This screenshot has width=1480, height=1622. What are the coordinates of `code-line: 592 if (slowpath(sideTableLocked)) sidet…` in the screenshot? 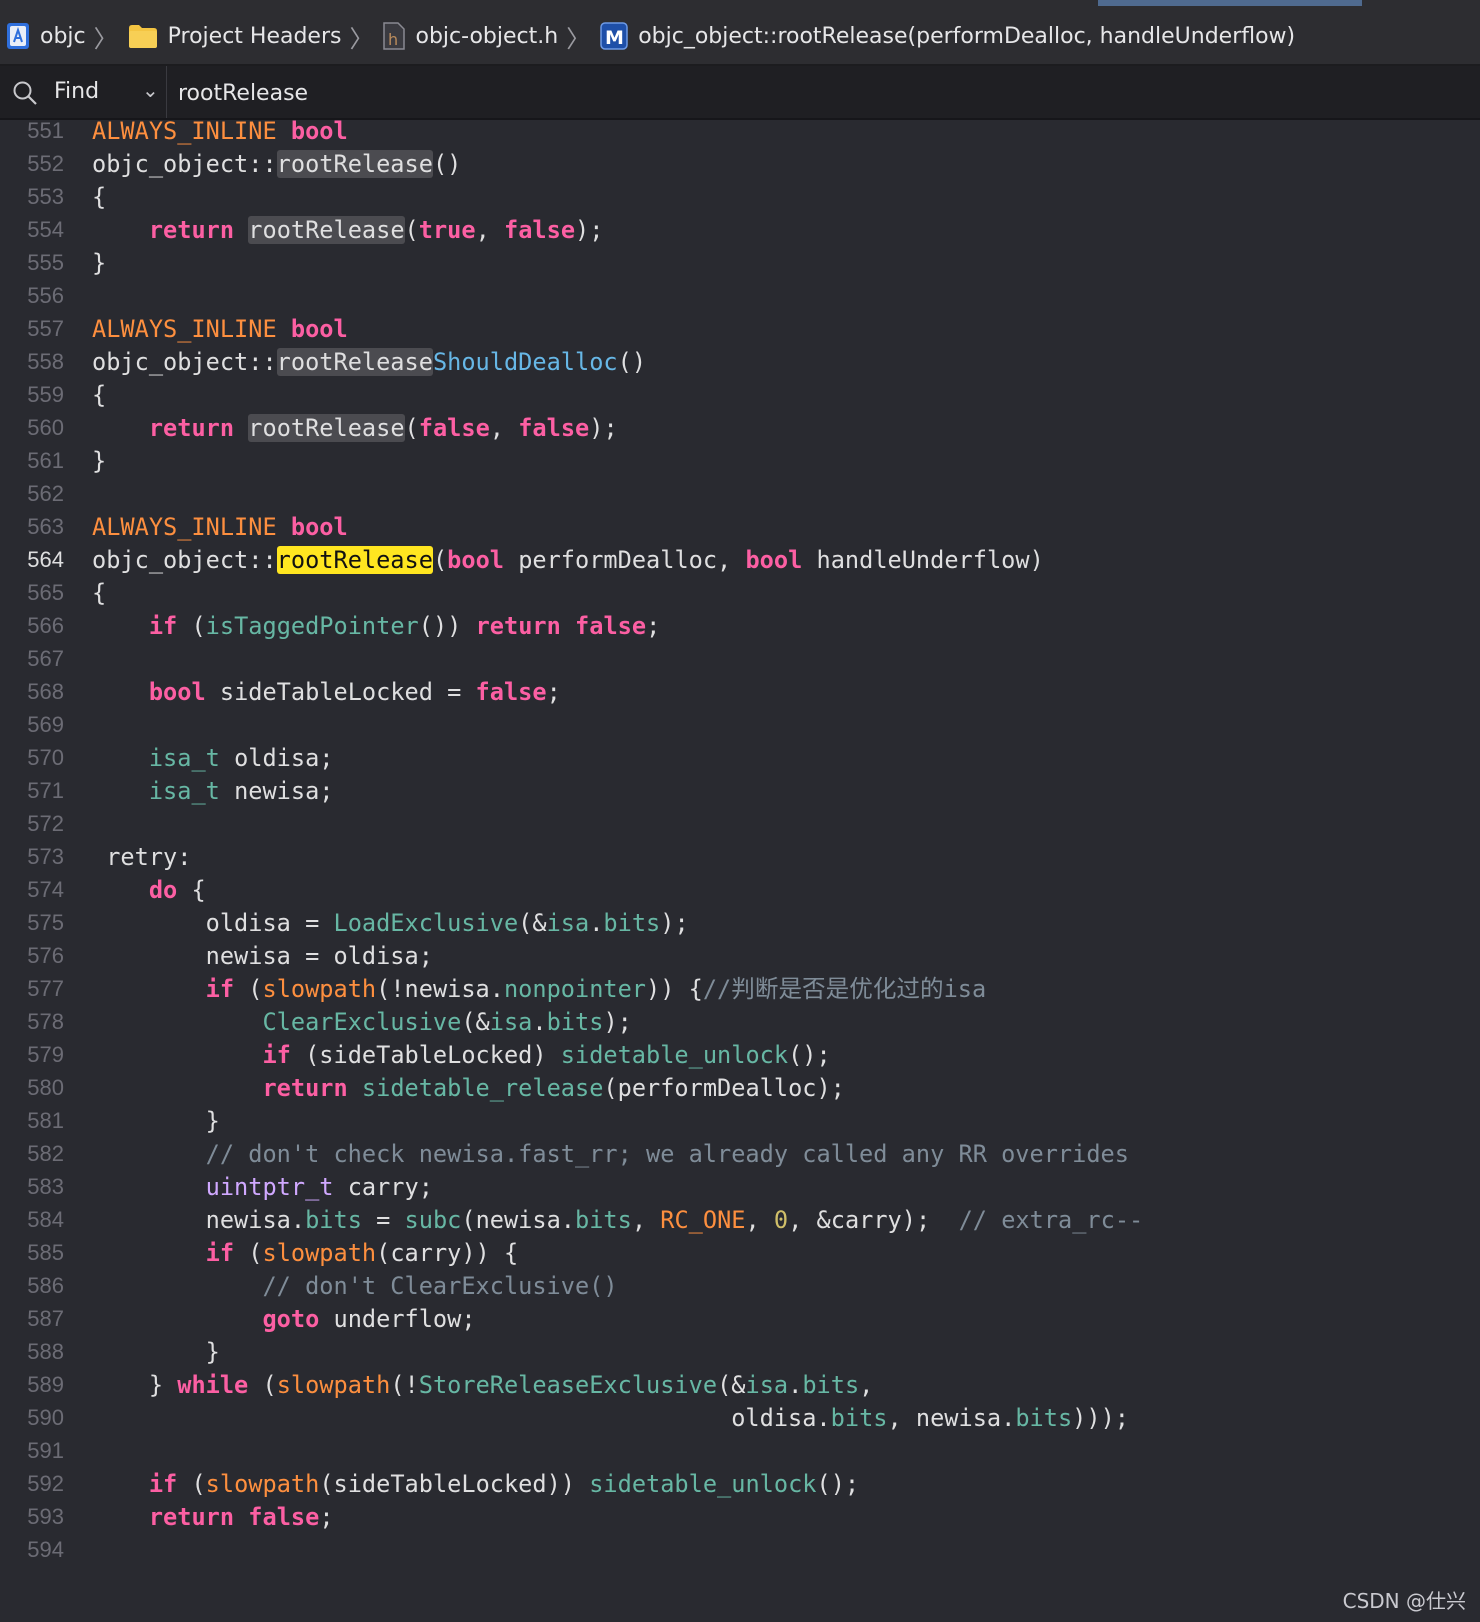 It's located at (740, 1484).